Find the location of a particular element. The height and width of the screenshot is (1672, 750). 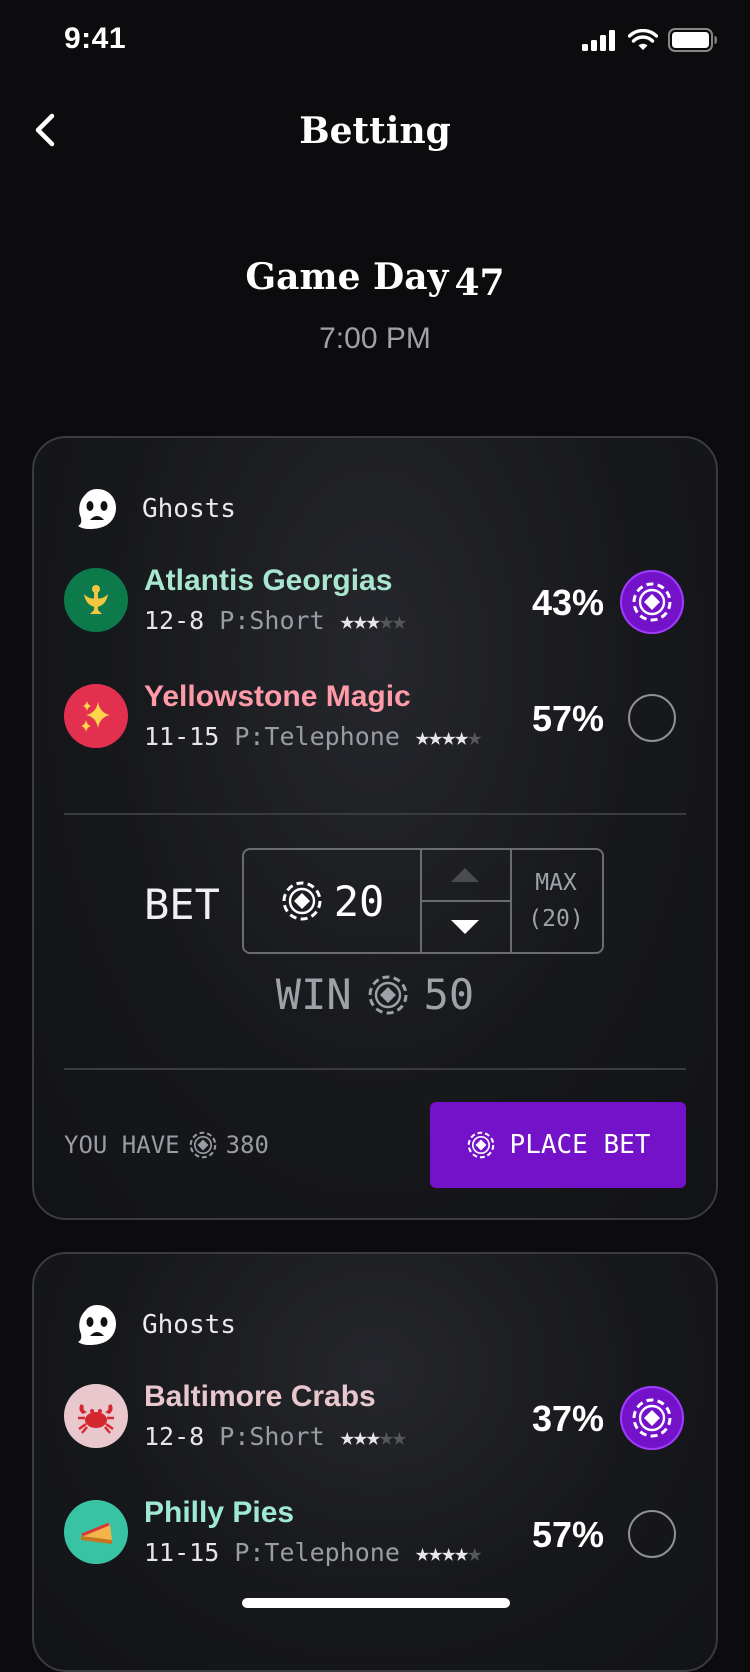

nav-bar: Betting is located at coordinates (375, 132).